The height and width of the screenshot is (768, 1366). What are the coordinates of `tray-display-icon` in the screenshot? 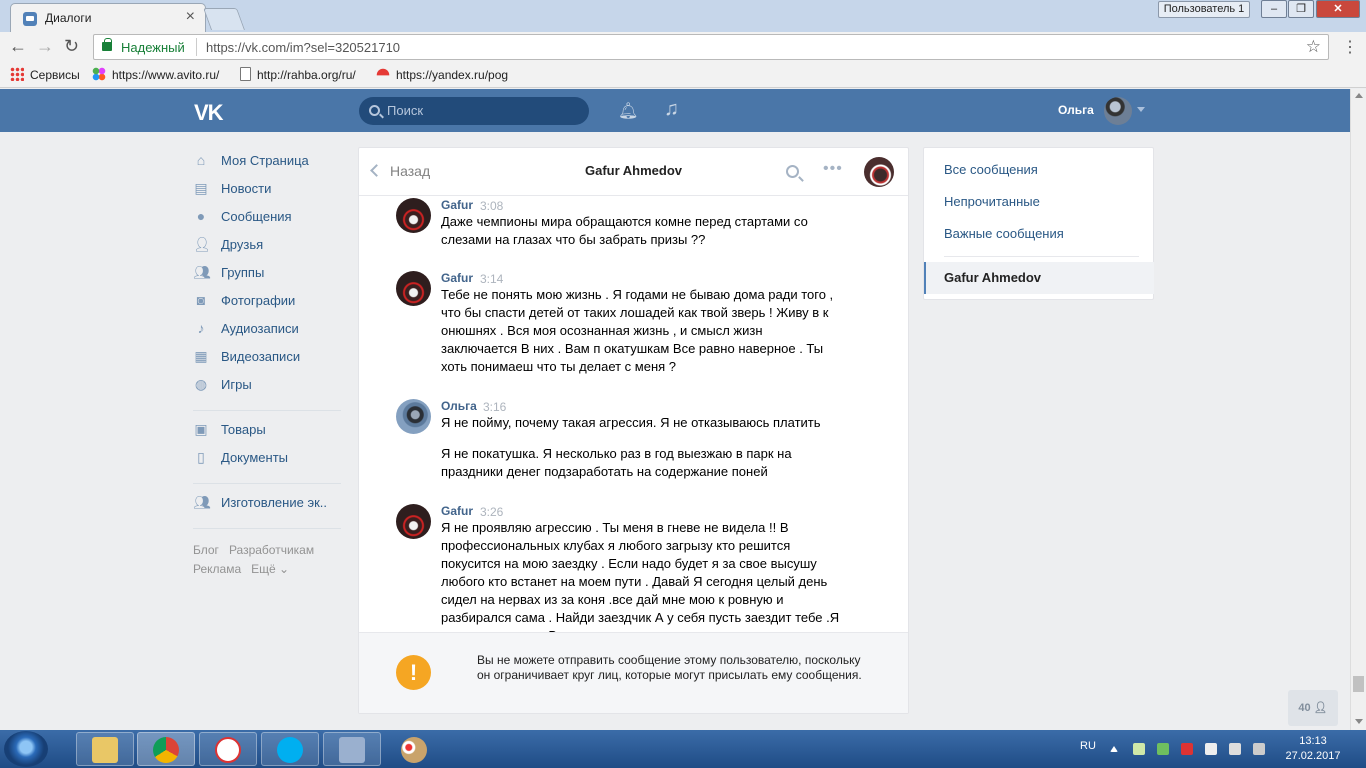 It's located at (1235, 749).